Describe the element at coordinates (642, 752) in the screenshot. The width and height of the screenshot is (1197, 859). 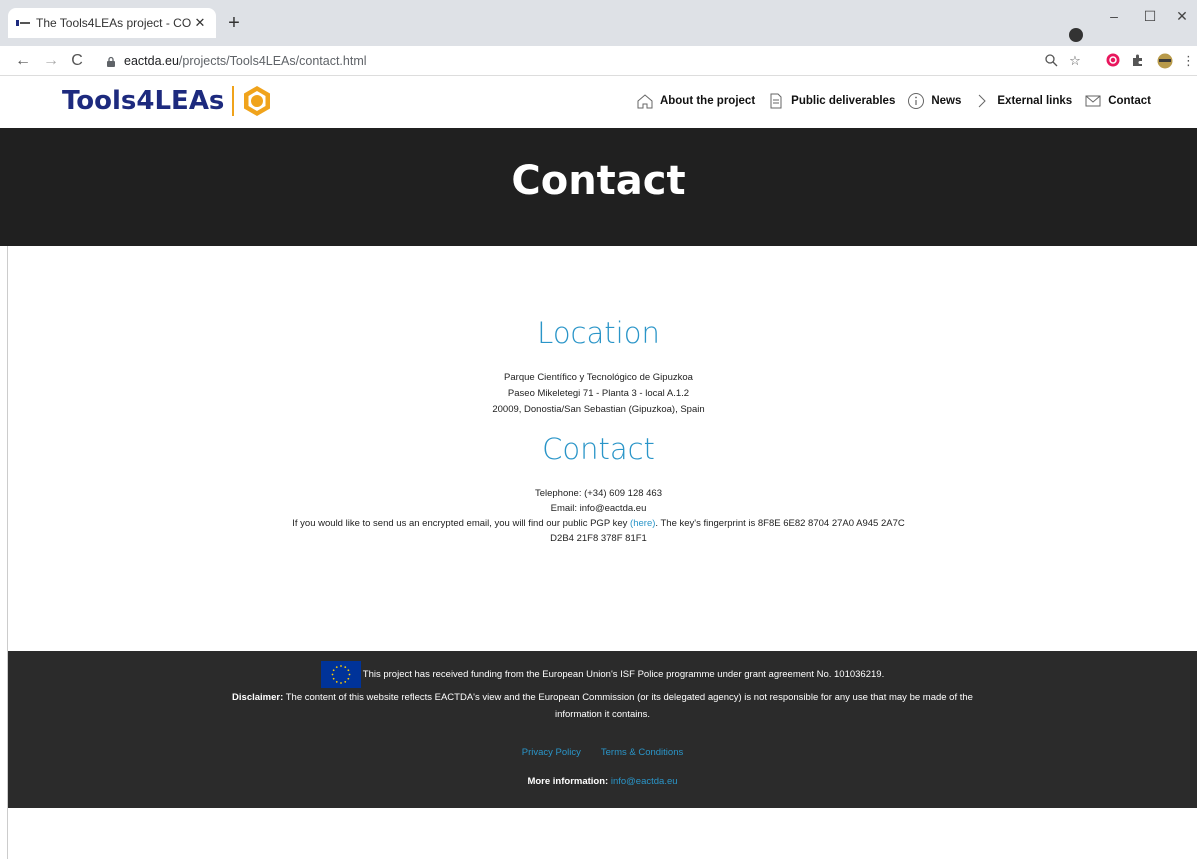
I see `terms-conditions-link: Terms & Conditions` at that location.